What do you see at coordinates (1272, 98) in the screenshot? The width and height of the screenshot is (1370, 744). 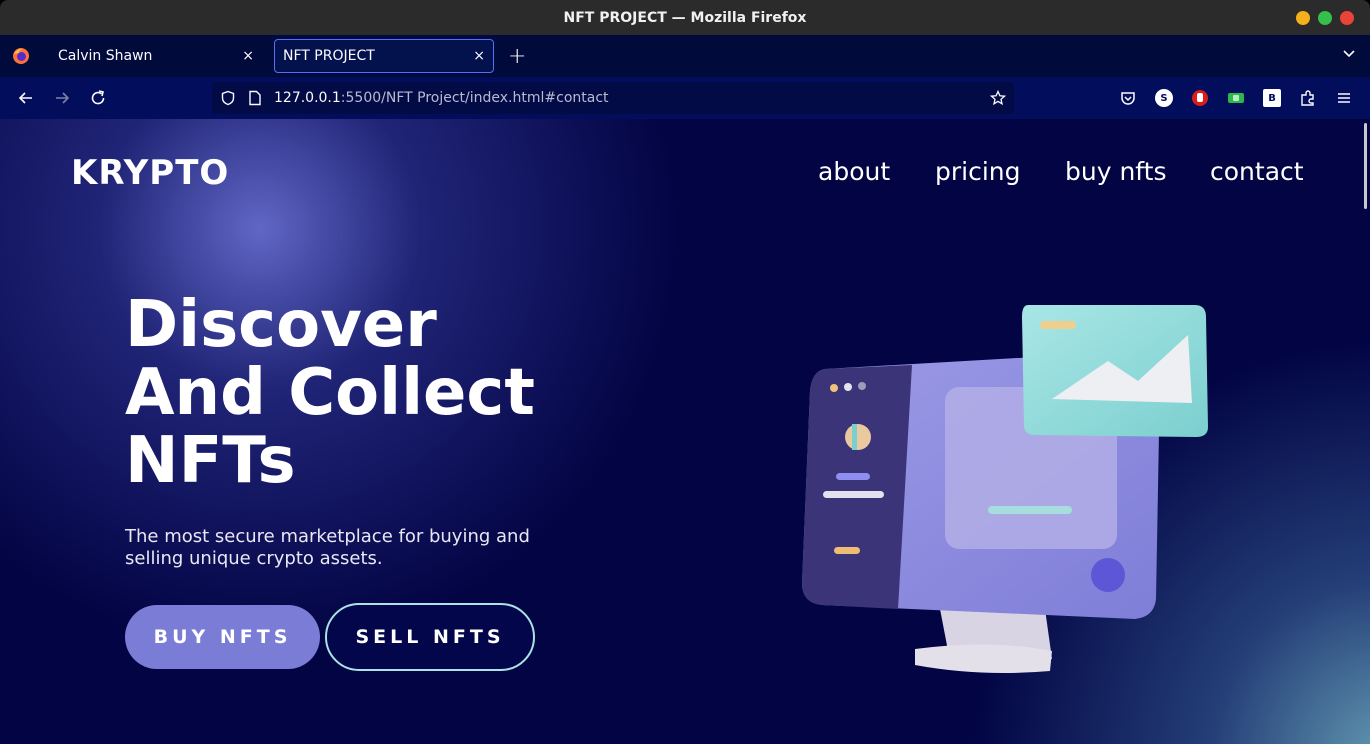 I see `extension-b-icon: B` at bounding box center [1272, 98].